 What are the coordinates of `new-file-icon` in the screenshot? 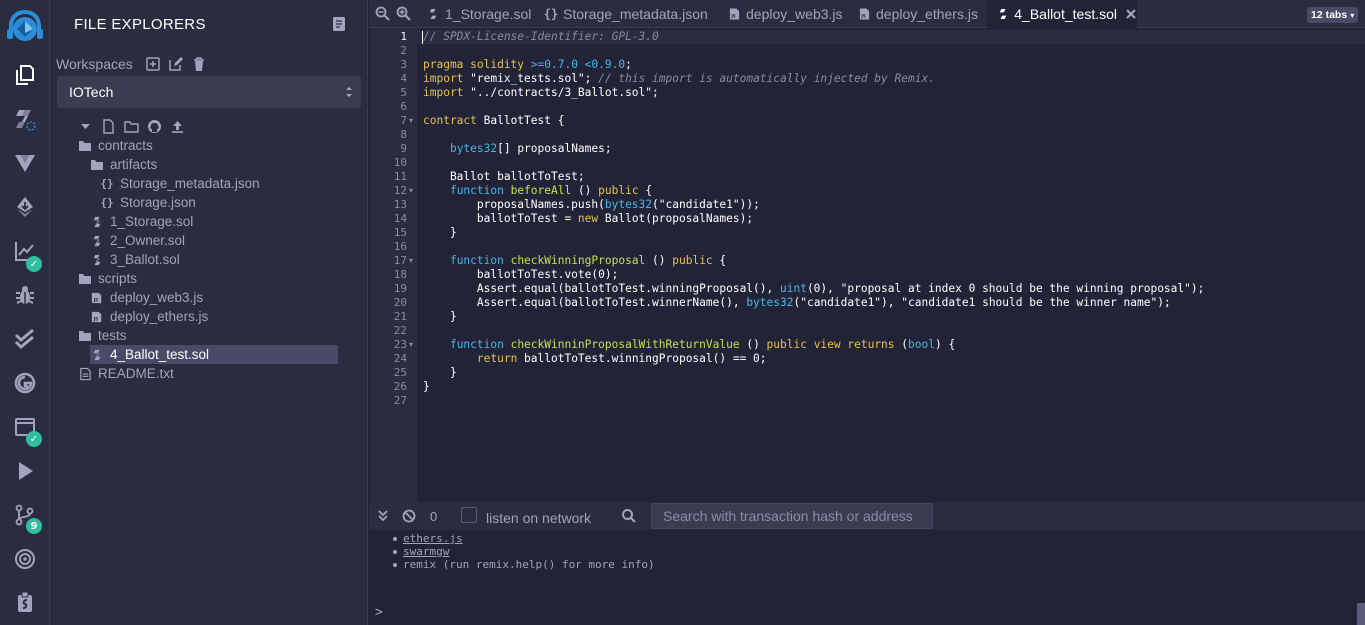 It's located at (108, 126).